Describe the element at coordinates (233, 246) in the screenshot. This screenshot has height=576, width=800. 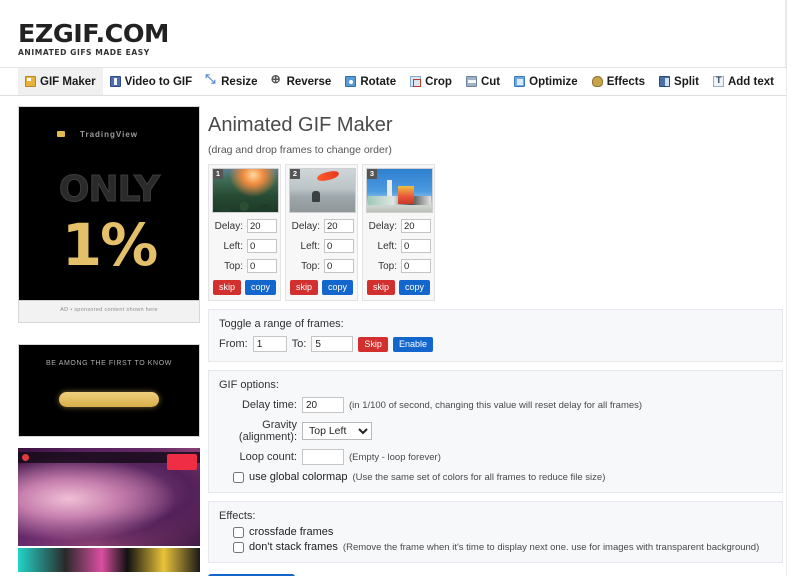
I see `frame-left-label: Left:` at that location.